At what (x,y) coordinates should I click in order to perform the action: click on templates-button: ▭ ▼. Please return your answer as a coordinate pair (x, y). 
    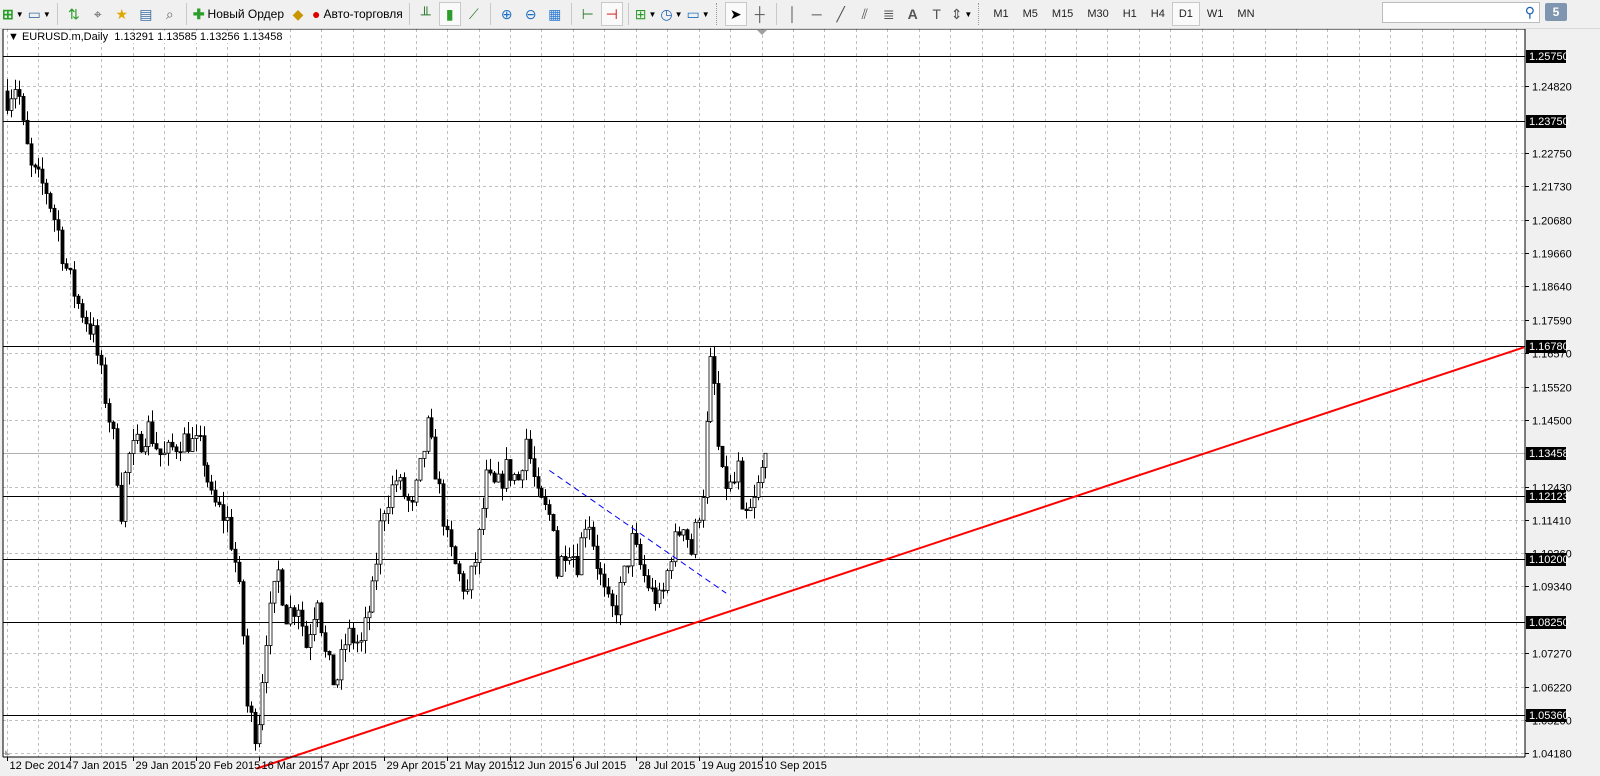
    Looking at the image, I should click on (698, 14).